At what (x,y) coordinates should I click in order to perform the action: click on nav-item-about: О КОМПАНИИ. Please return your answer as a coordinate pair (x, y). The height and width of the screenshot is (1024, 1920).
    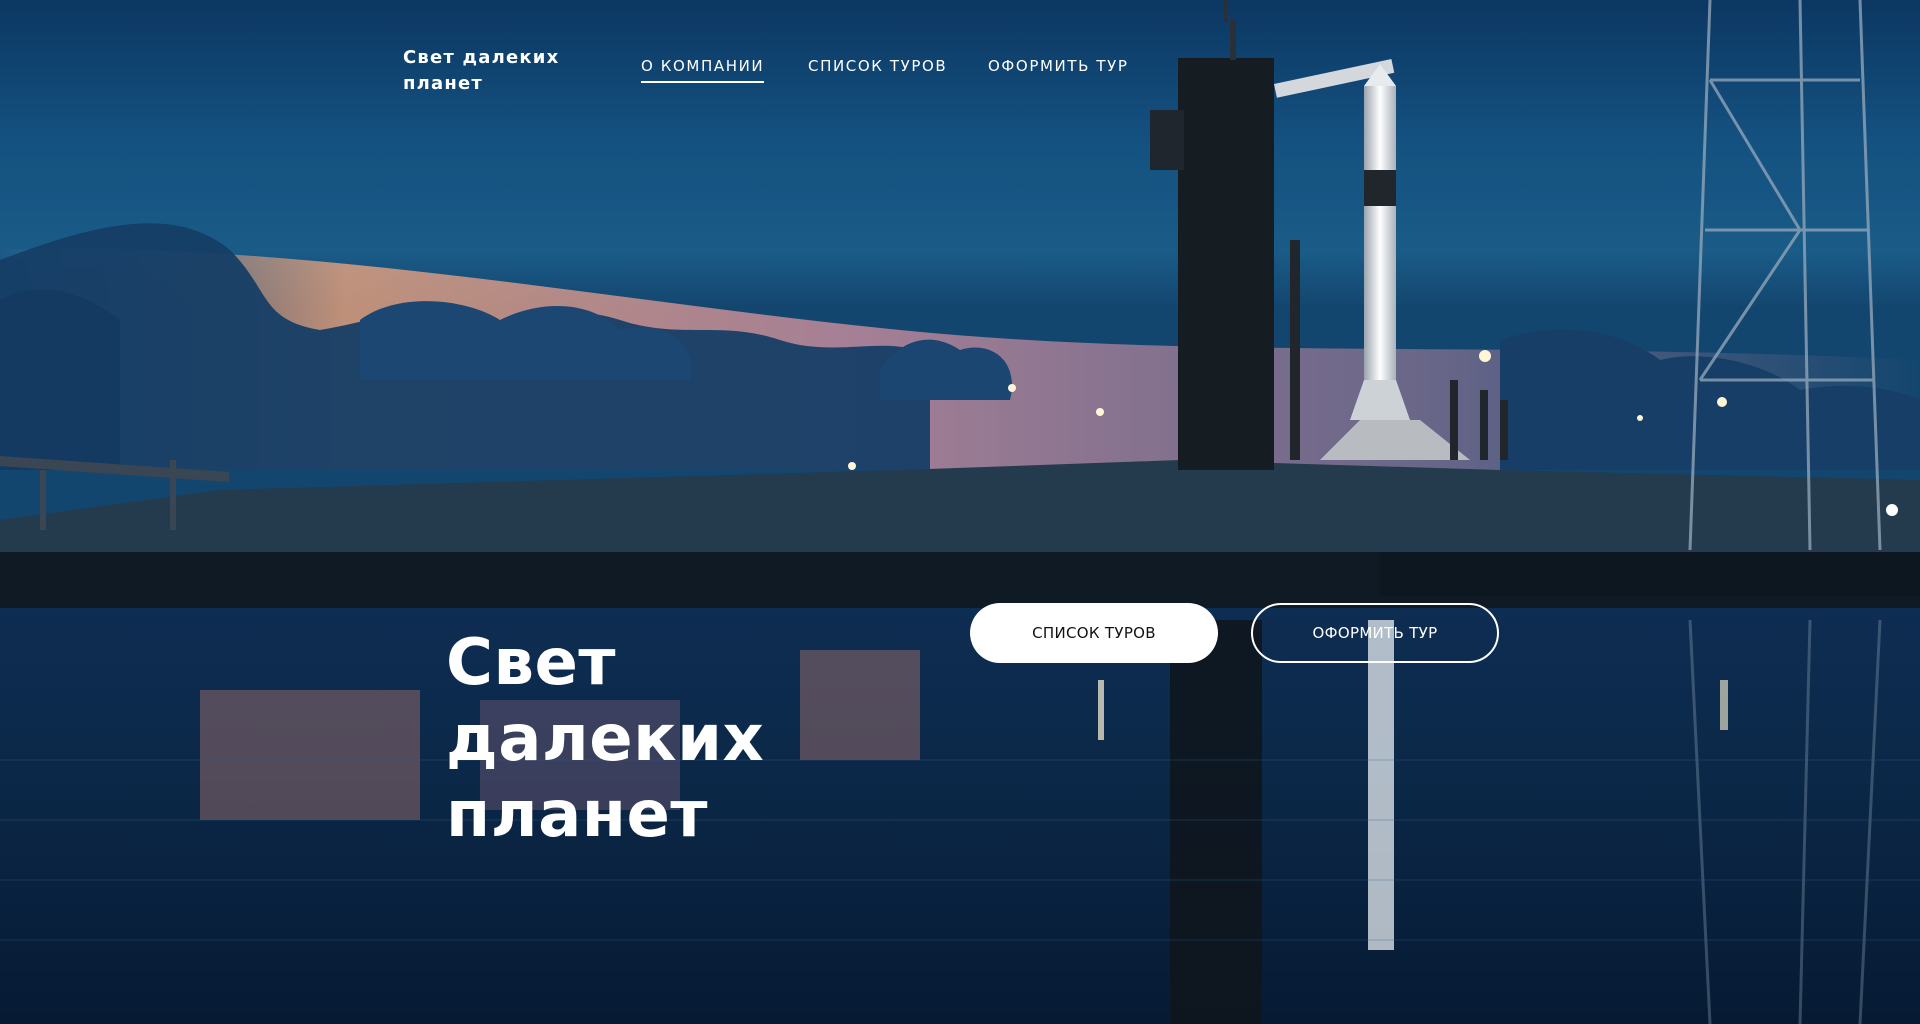
    Looking at the image, I should click on (703, 70).